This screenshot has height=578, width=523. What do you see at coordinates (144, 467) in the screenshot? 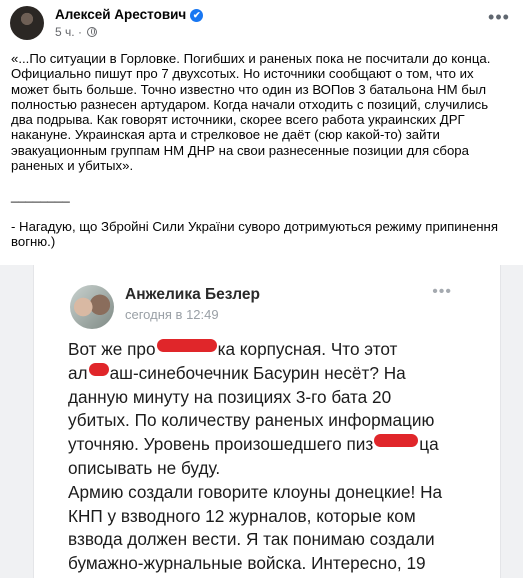
I see `vk-line: описывать не буду.` at bounding box center [144, 467].